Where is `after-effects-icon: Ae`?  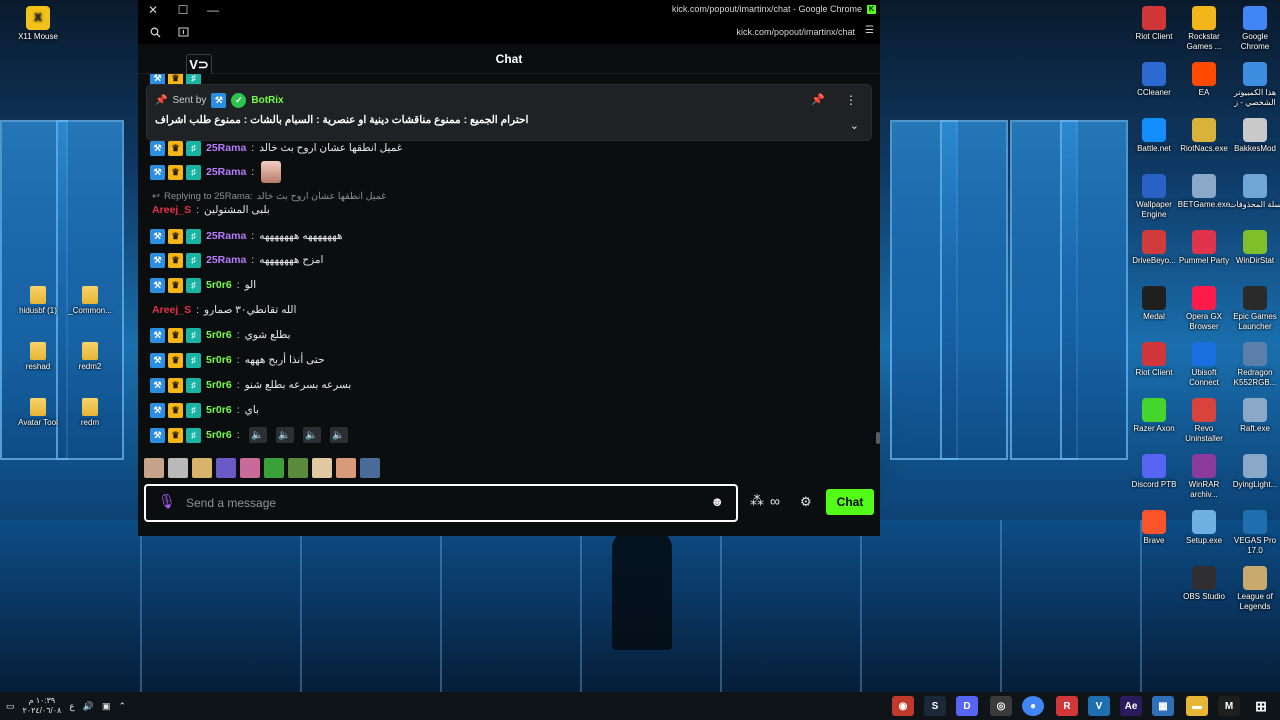 after-effects-icon: Ae is located at coordinates (1131, 706).